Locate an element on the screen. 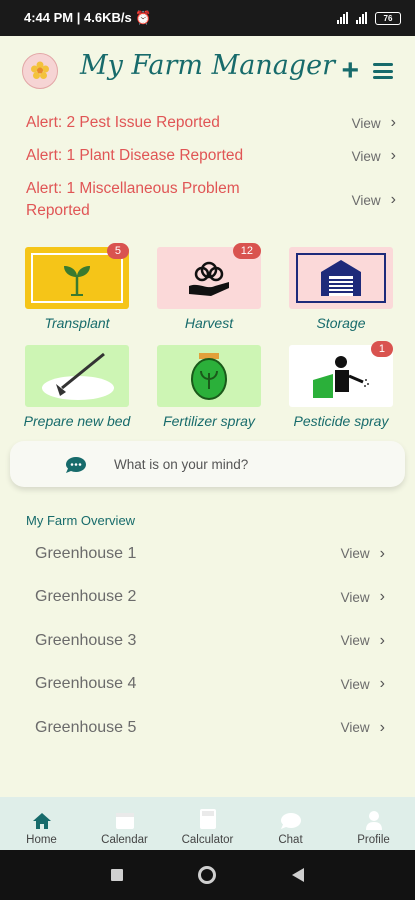 The height and width of the screenshot is (900, 415). profile-icon is located at coordinates (373, 820).